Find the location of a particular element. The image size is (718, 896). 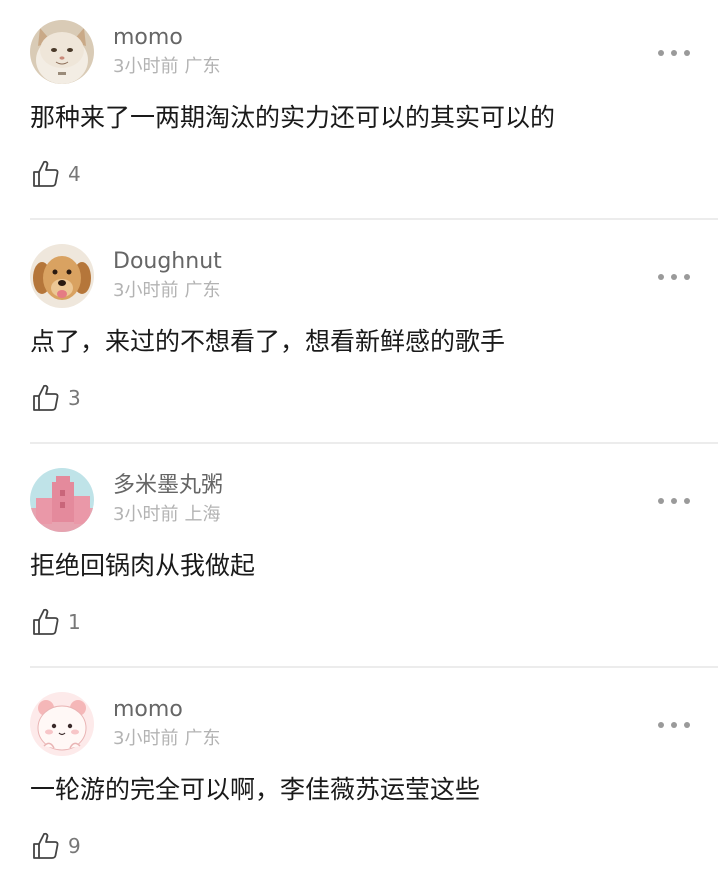

username: Doughnut is located at coordinates (167, 262).